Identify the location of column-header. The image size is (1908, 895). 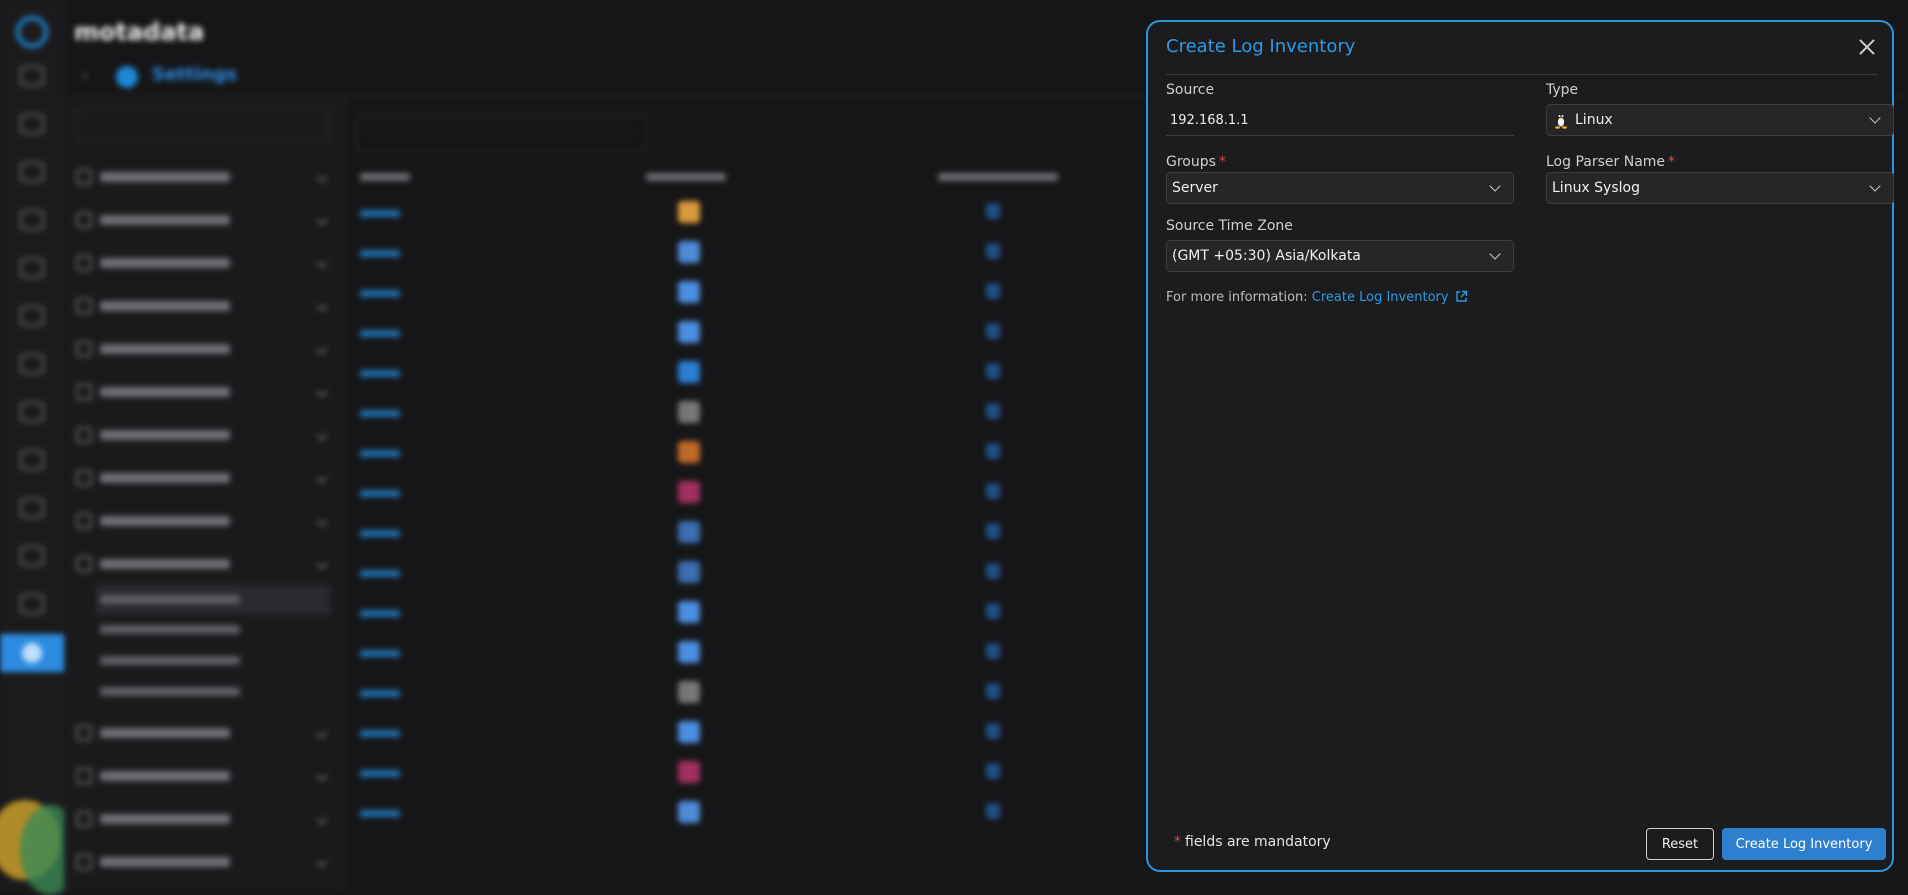
(686, 177).